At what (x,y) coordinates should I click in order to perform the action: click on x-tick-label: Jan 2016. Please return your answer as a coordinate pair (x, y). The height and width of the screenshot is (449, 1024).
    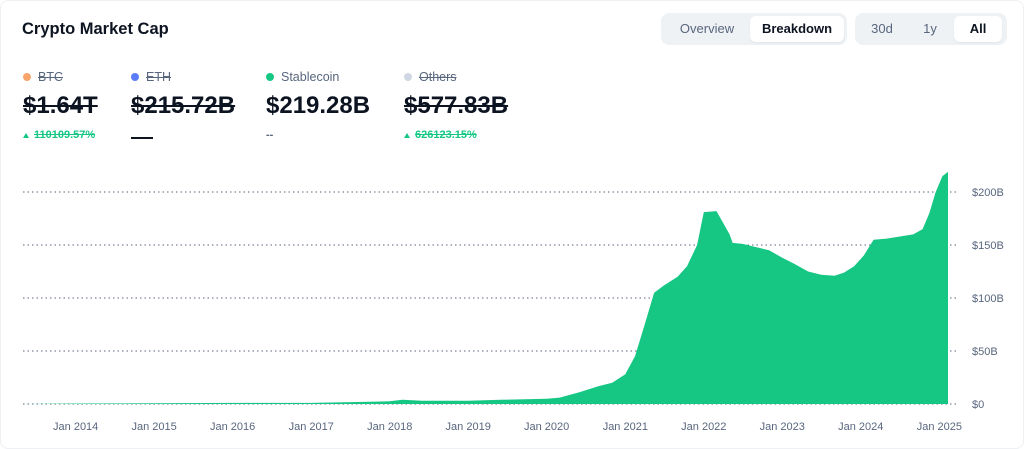
    Looking at the image, I should click on (232, 427).